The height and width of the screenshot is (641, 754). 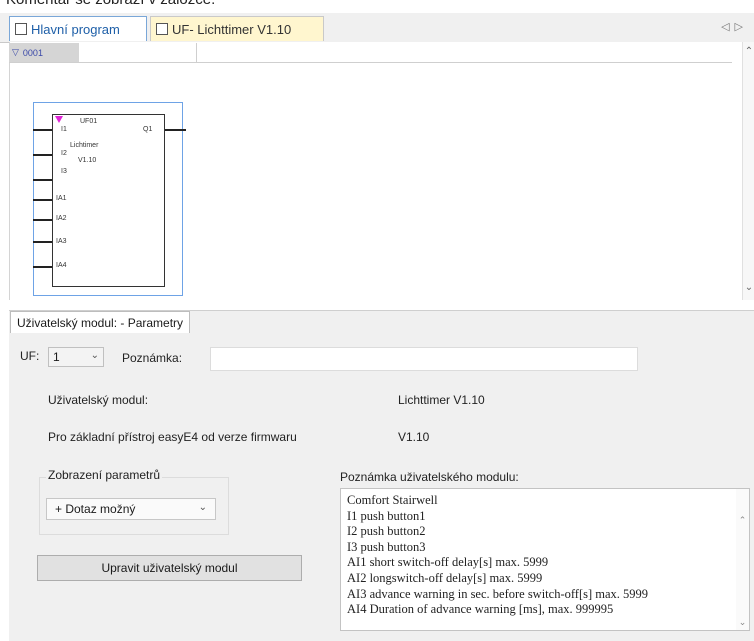 I want to click on user-function-icon, so click(x=162, y=29).